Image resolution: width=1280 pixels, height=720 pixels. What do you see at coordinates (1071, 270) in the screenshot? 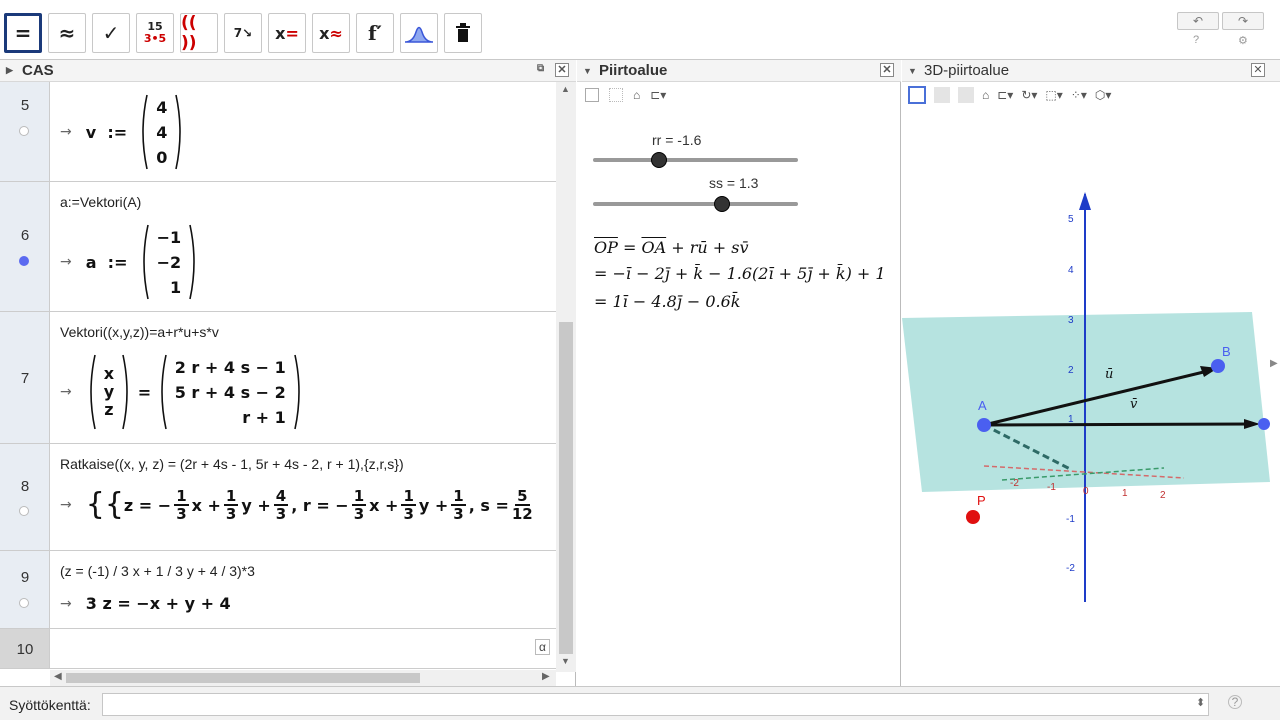
I see `z-tick-4: 4` at bounding box center [1071, 270].